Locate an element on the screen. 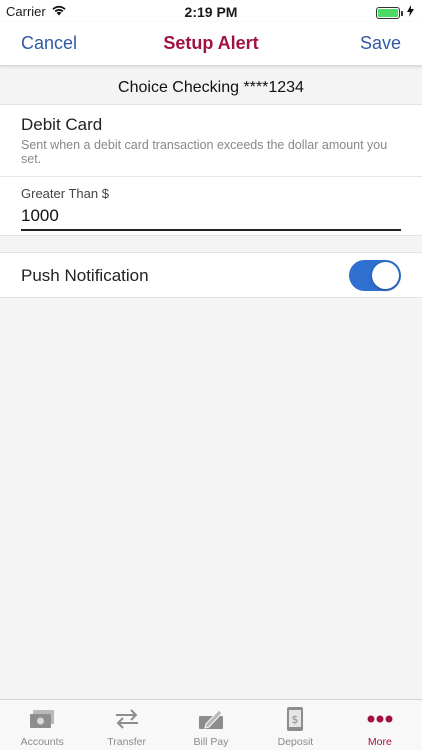 Image resolution: width=422 pixels, height=750 pixels. status-time: 2:19 PM is located at coordinates (211, 12).